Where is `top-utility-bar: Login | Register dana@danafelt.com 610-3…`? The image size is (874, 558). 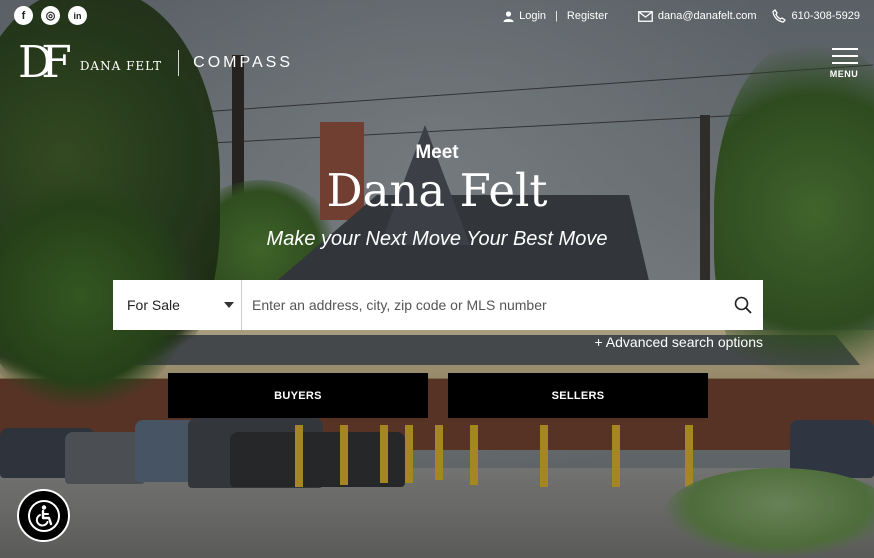
top-utility-bar: Login | Register dana@danafelt.com 610-3… is located at coordinates (681, 16).